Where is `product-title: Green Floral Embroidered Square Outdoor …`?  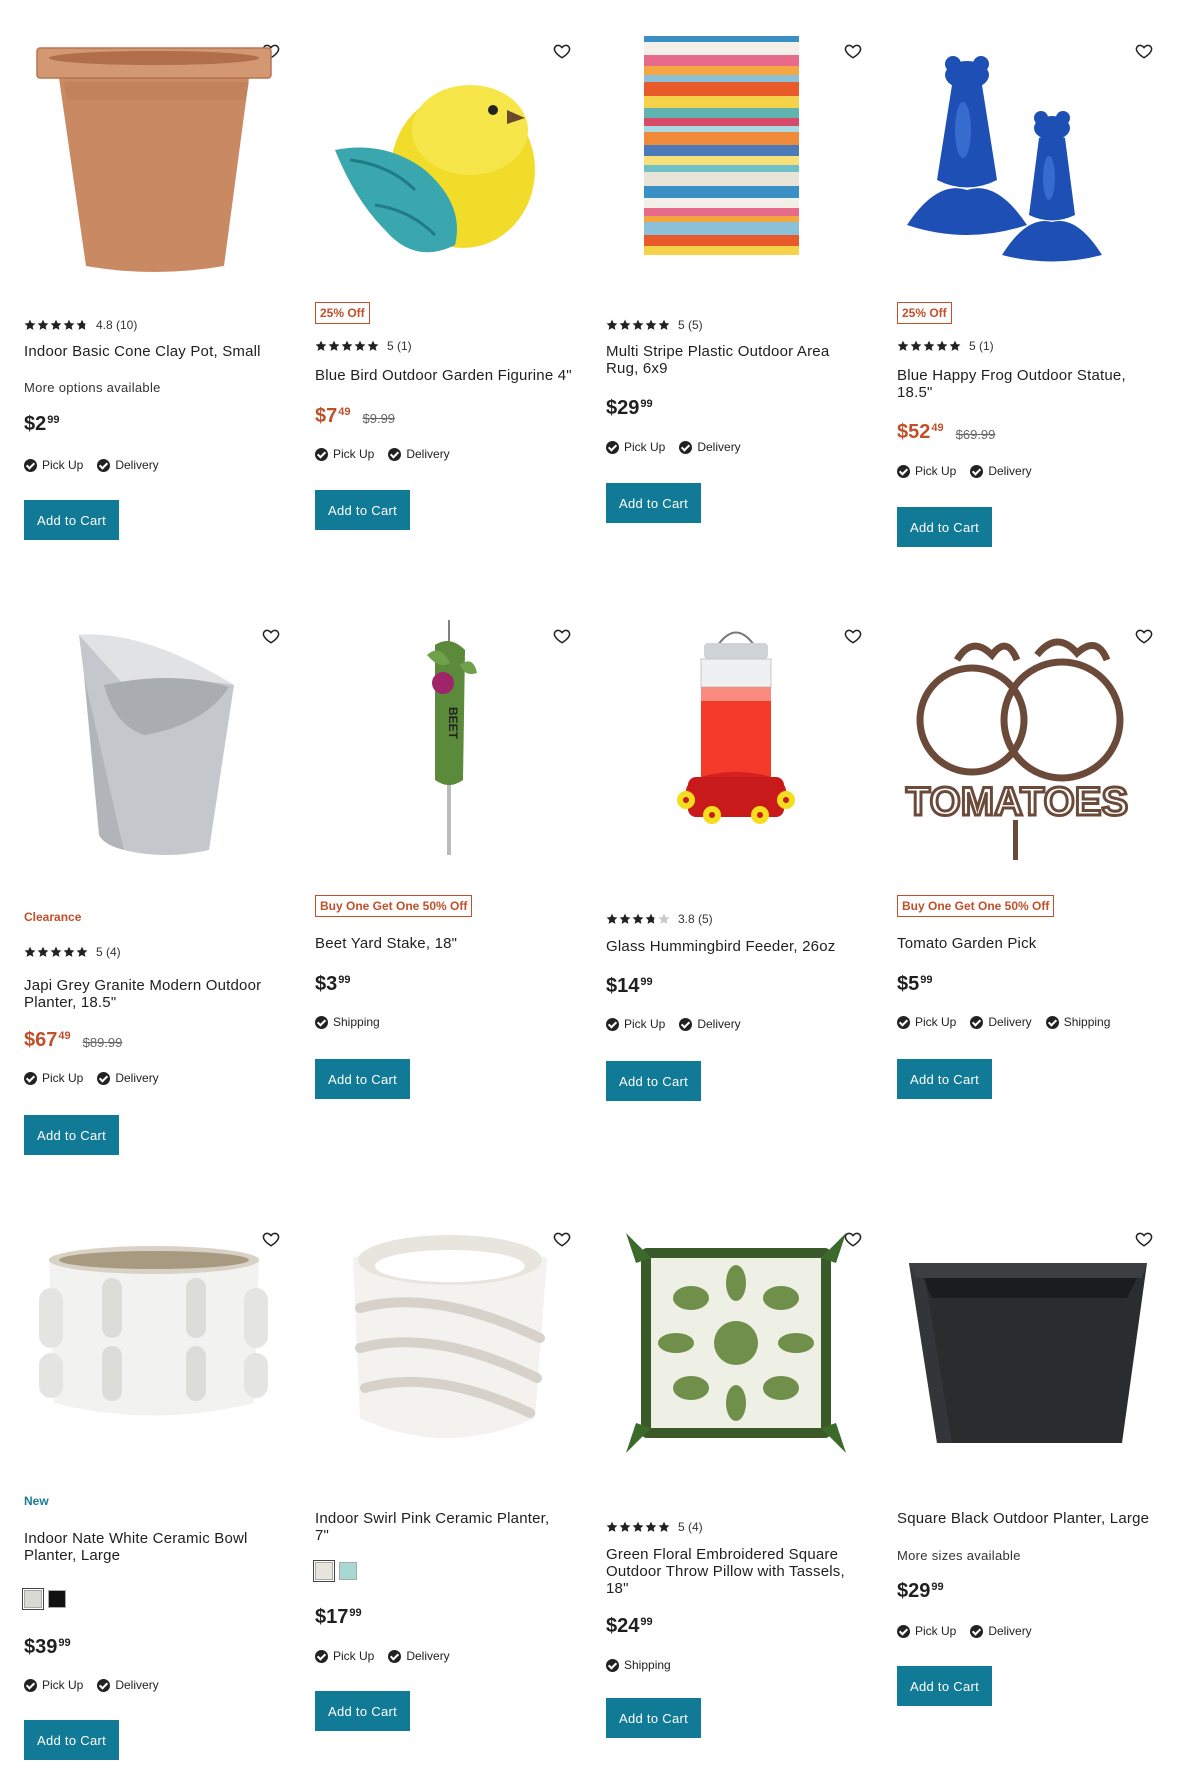 product-title: Green Floral Embroidered Square Outdoor … is located at coordinates (733, 1571).